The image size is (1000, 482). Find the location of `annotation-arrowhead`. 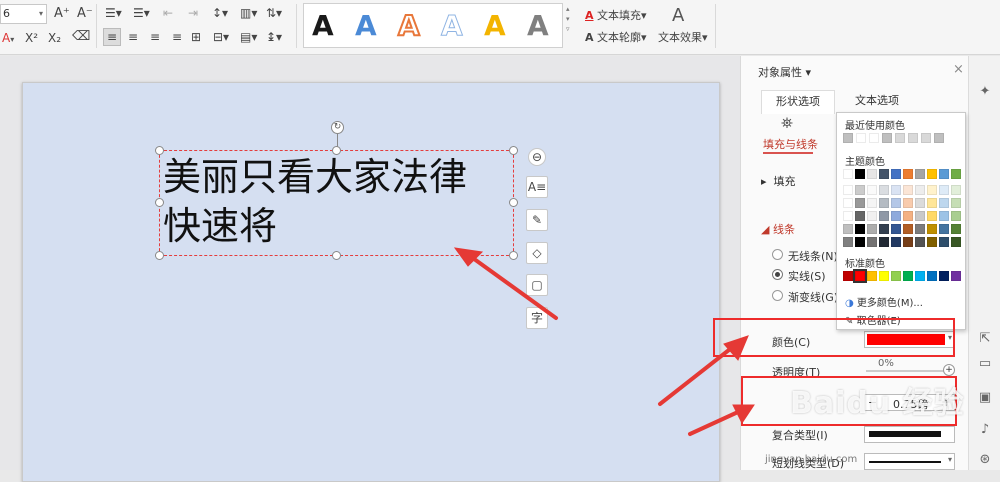

annotation-arrowhead is located at coordinates (736, 348).